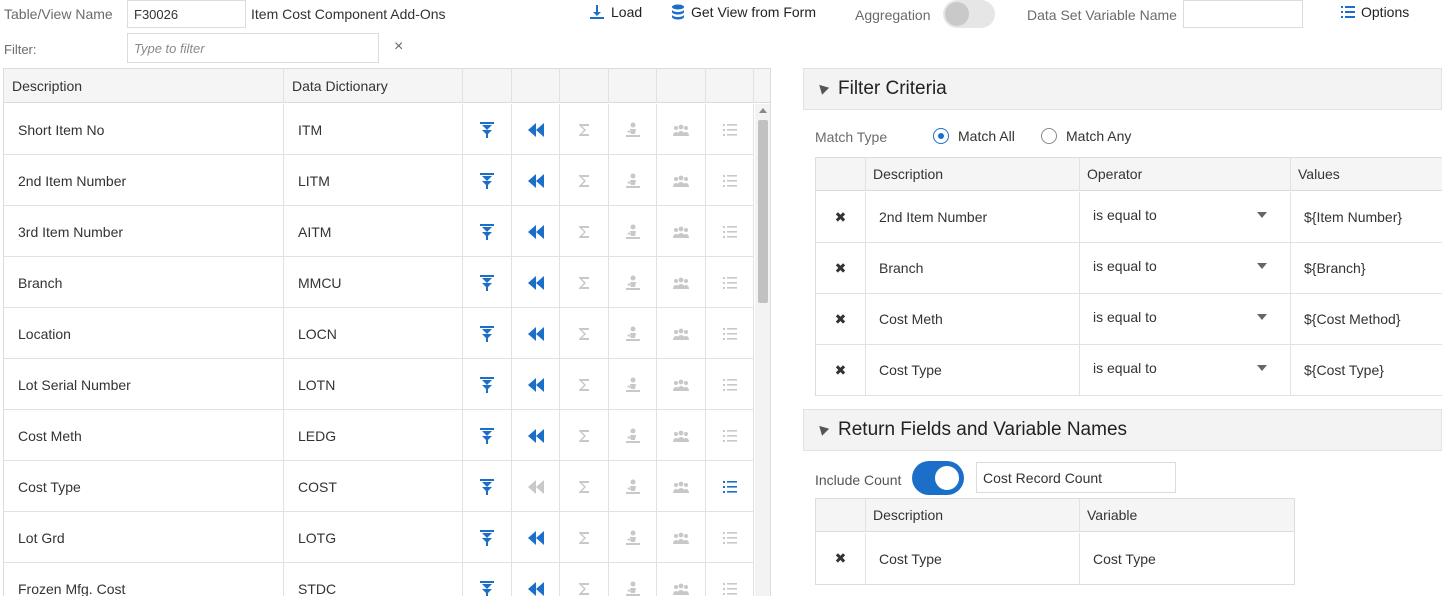 The width and height of the screenshot is (1442, 596). Describe the element at coordinates (938, 478) in the screenshot. I see `include-count-toggle` at that location.